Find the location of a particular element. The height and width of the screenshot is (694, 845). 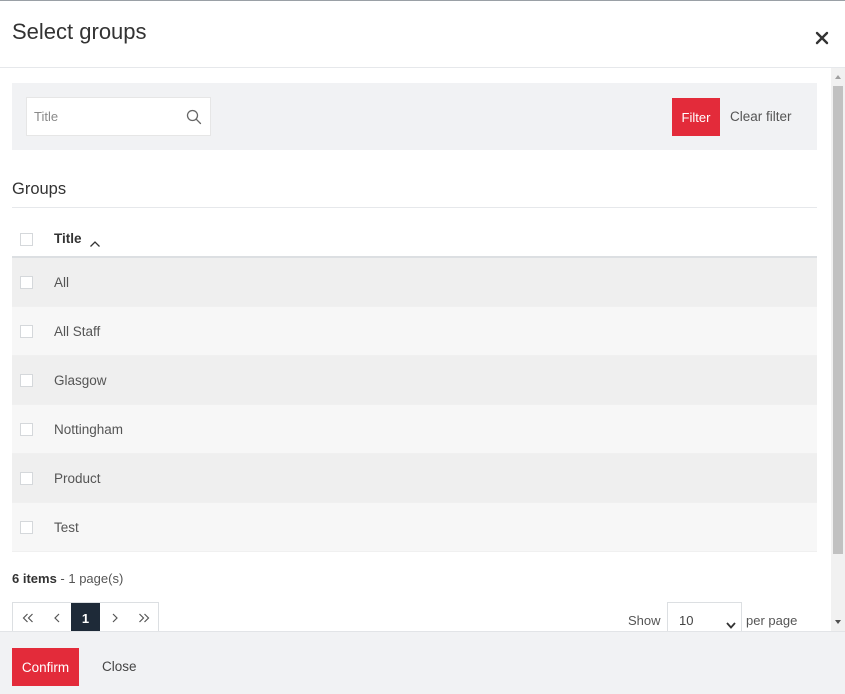

double-chevron-right-icon is located at coordinates (143, 618).